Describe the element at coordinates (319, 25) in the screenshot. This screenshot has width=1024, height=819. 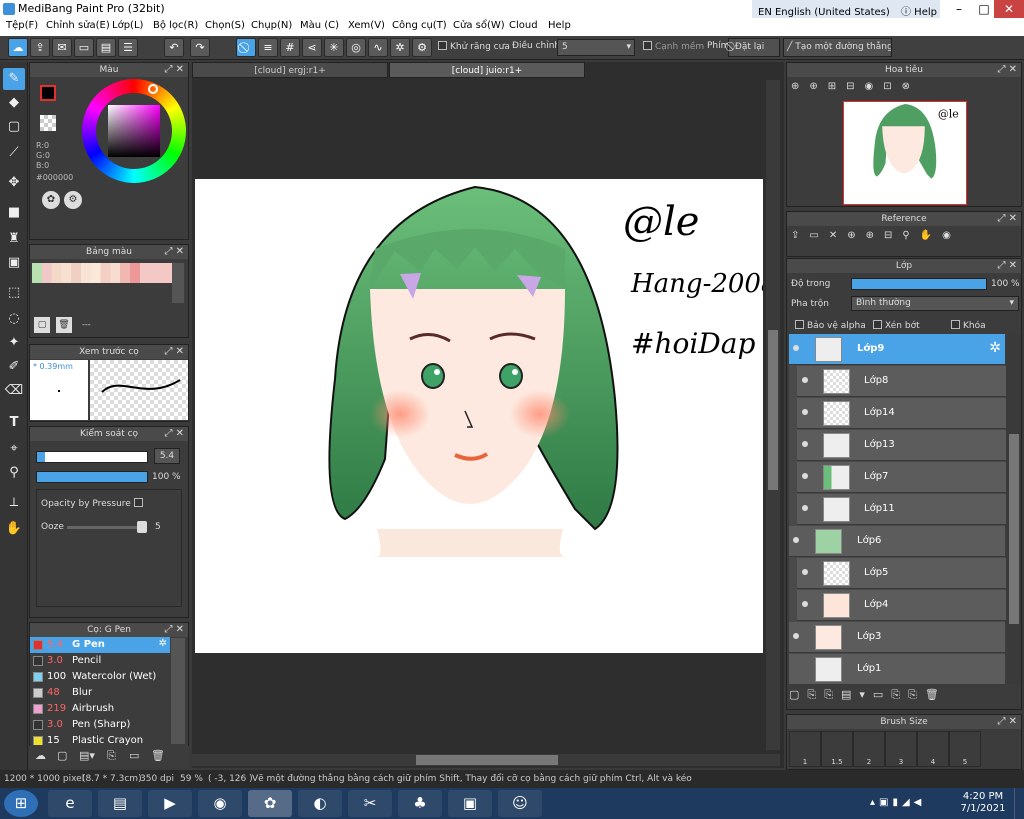
I see `menu-color: Màu (C)` at that location.